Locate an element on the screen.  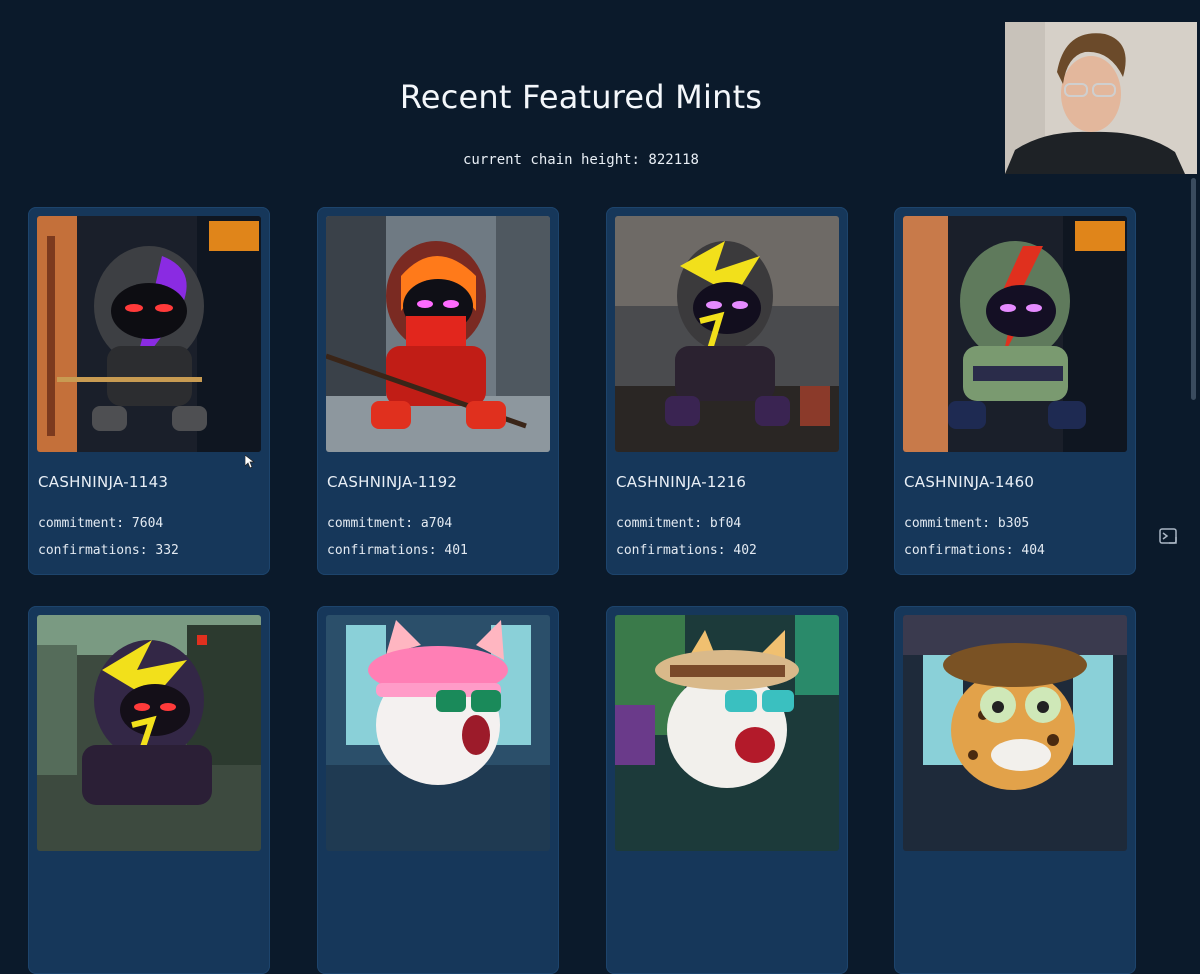
webcam-overlay is located at coordinates (1101, 98).